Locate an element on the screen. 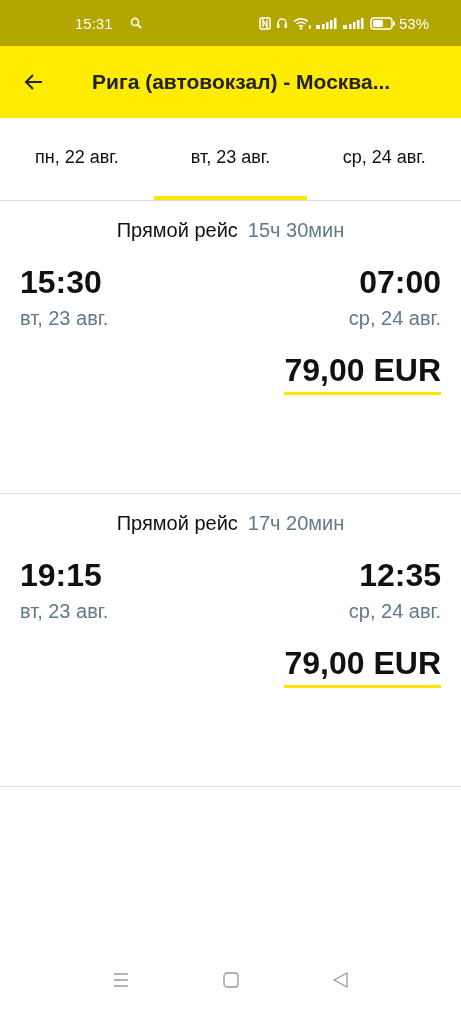 This screenshot has width=461, height=1024. headphones-icon is located at coordinates (281, 23).